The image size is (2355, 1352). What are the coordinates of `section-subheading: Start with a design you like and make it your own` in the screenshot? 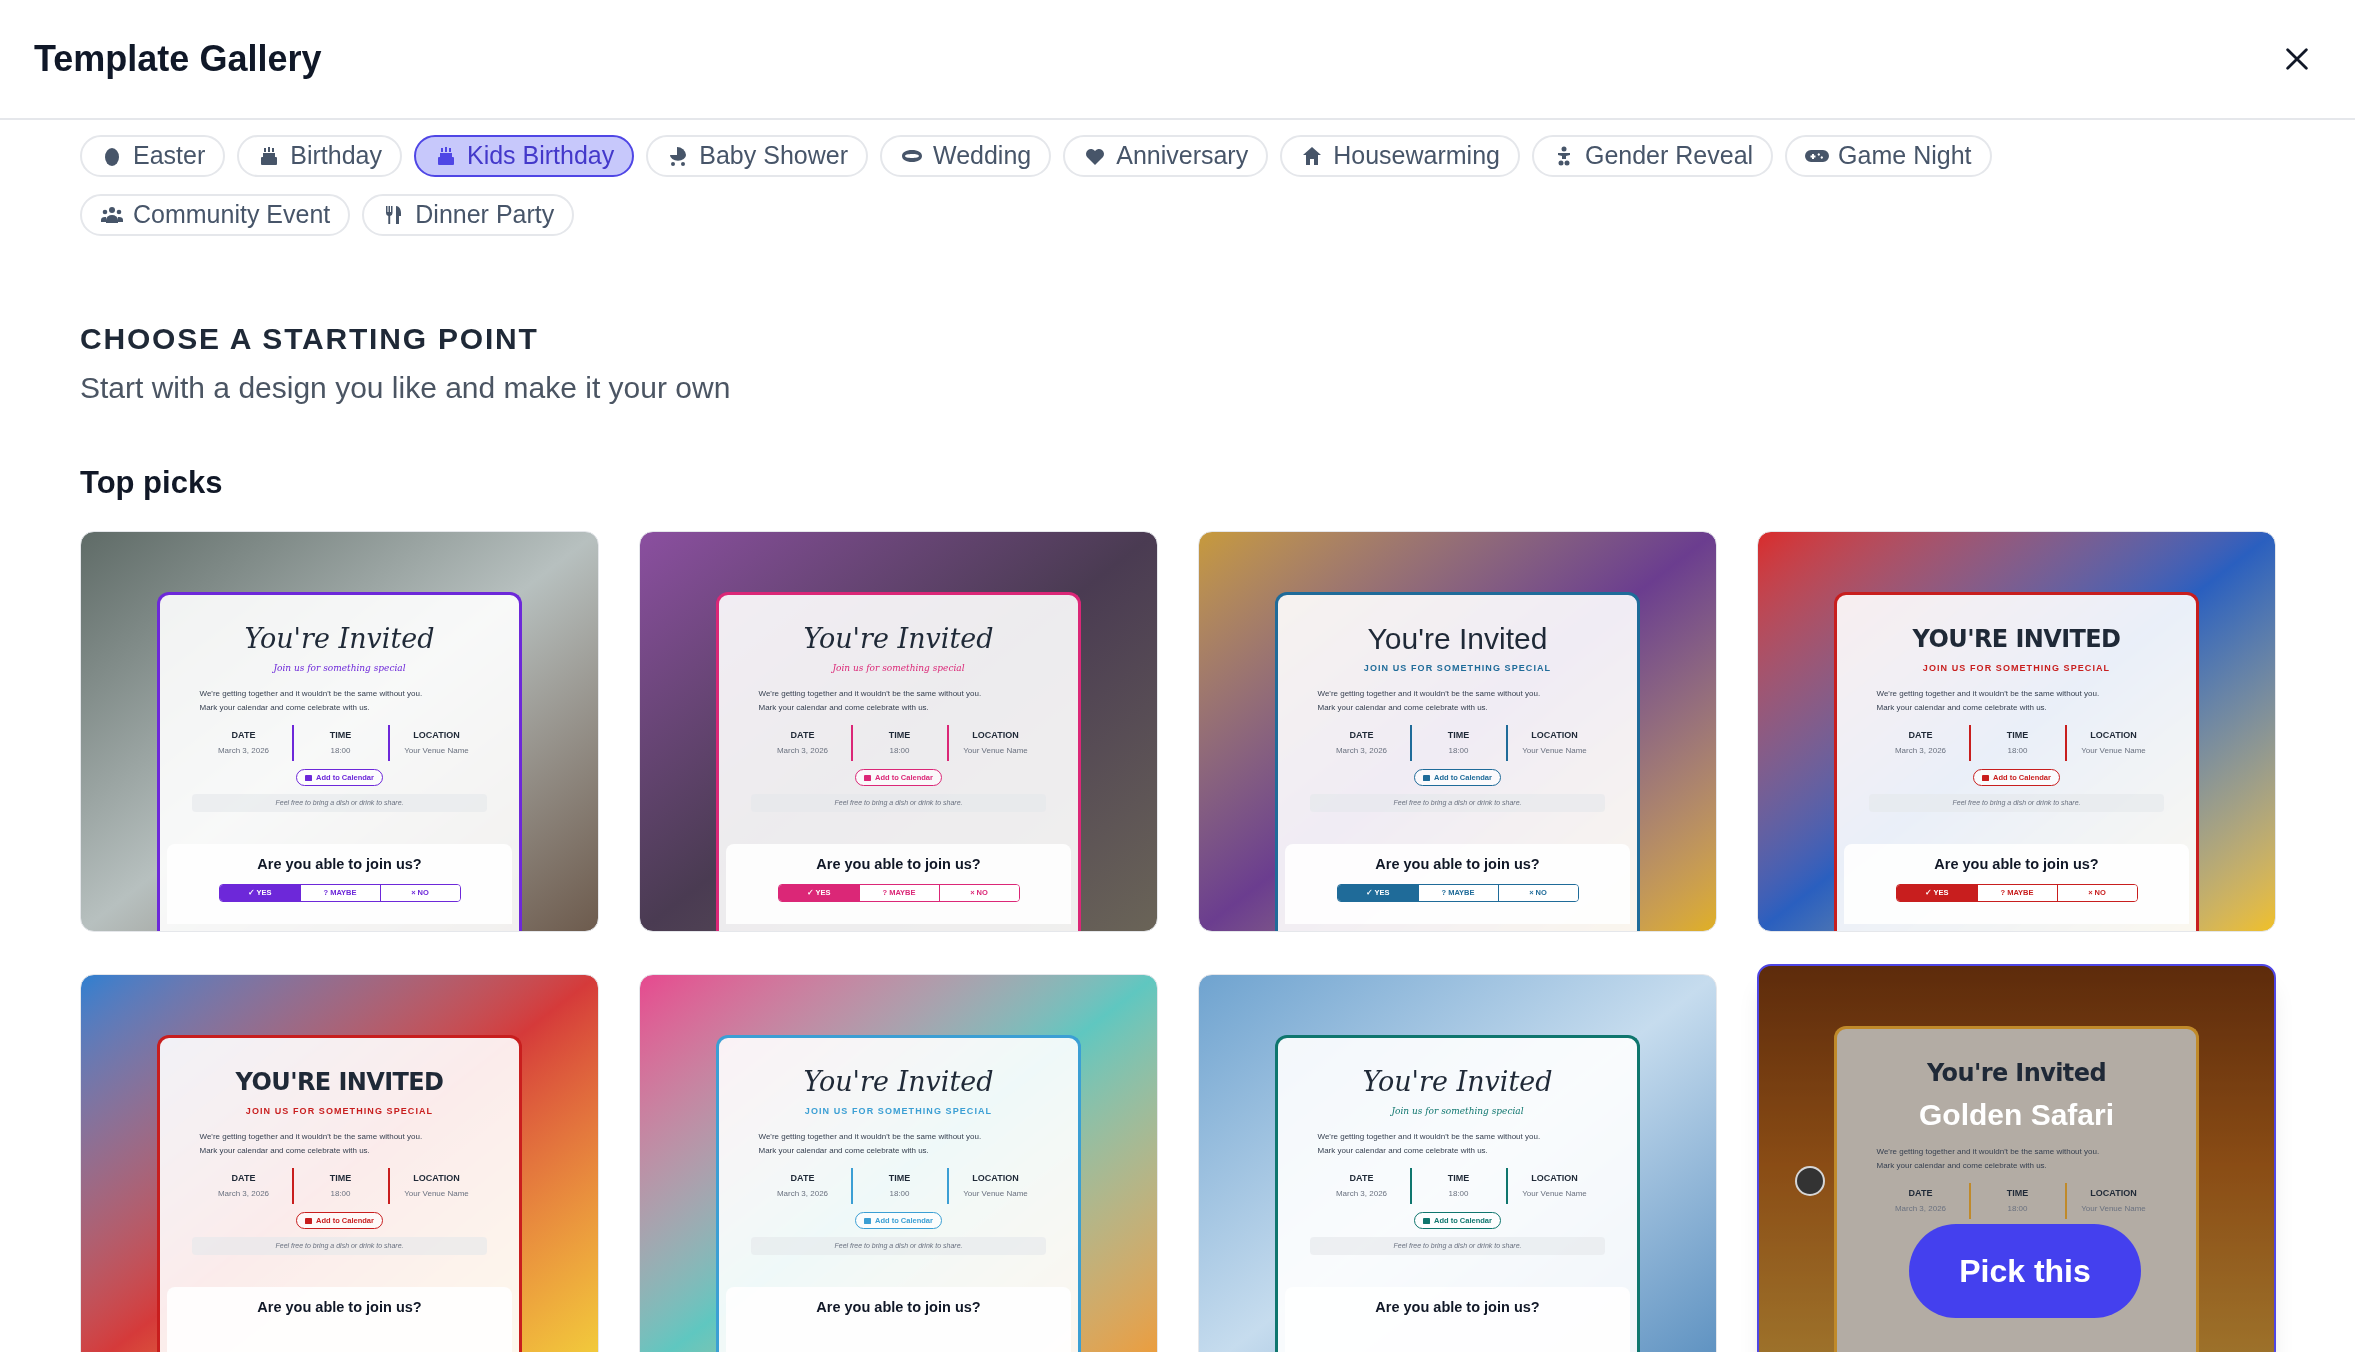 It's located at (406, 388).